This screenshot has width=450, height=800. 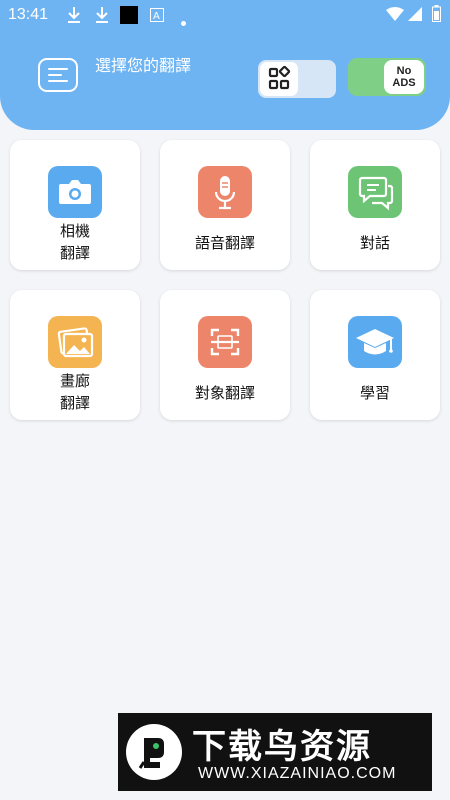 What do you see at coordinates (297, 773) in the screenshot?
I see `brand-url: WWW.XIAZAINIAO.COM` at bounding box center [297, 773].